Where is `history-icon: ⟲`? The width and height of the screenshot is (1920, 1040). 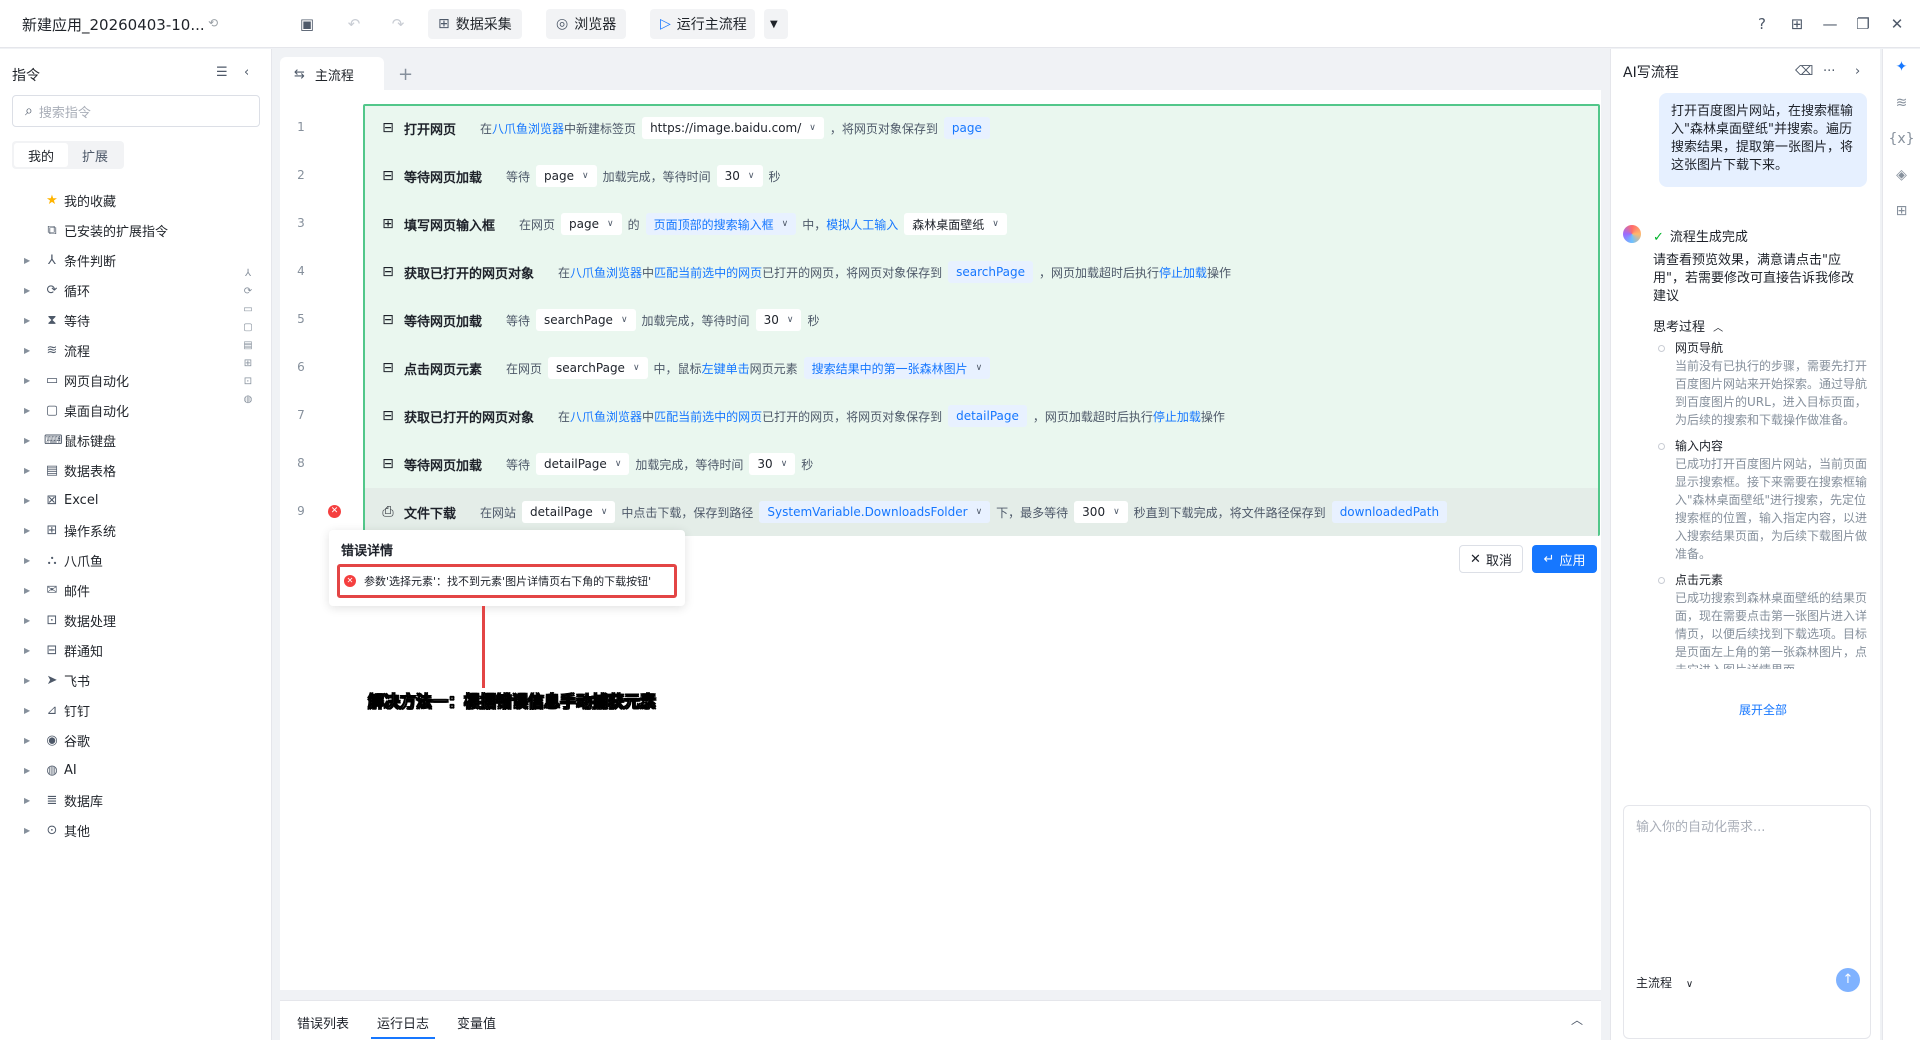 history-icon: ⟲ is located at coordinates (215, 23).